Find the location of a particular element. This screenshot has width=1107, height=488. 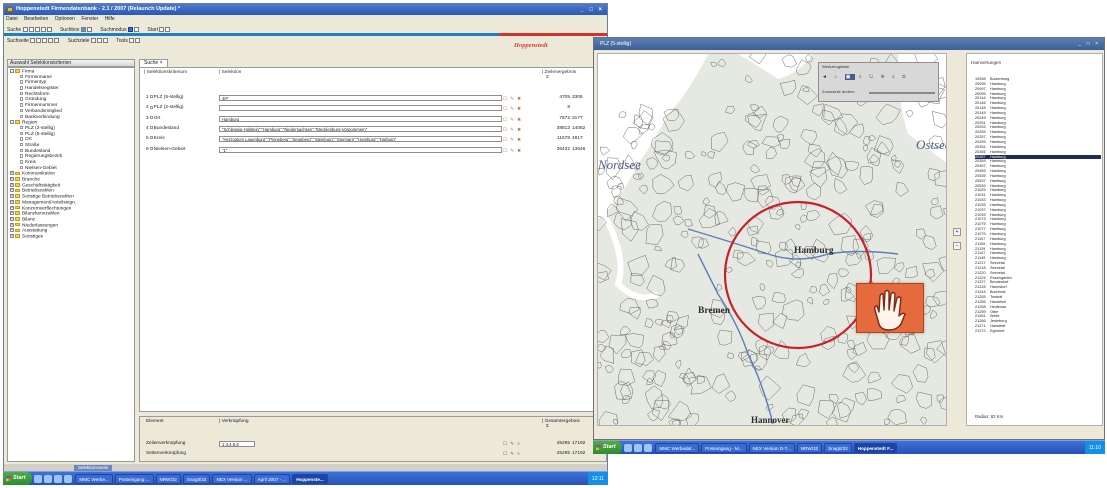

window-controls-icon: _ □ × is located at coordinates (592, 10).